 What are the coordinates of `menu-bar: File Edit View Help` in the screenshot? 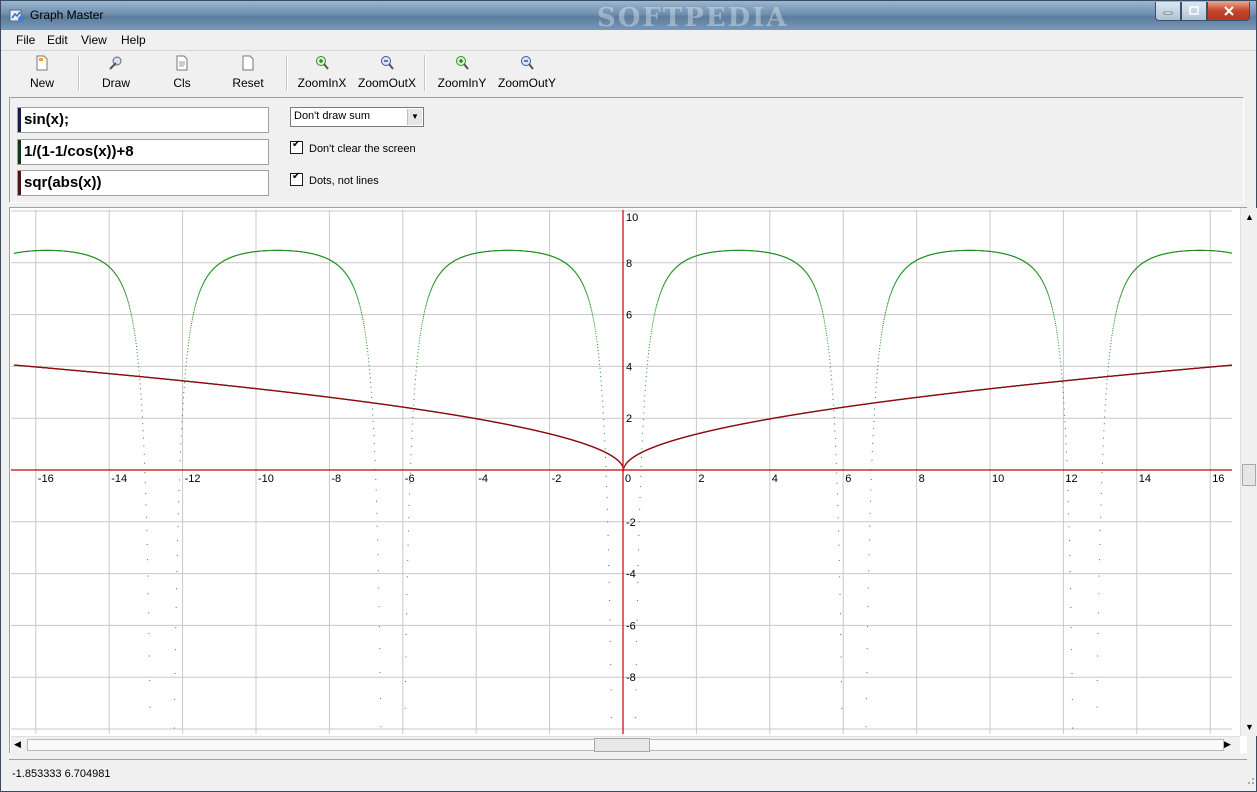 It's located at (628, 40).